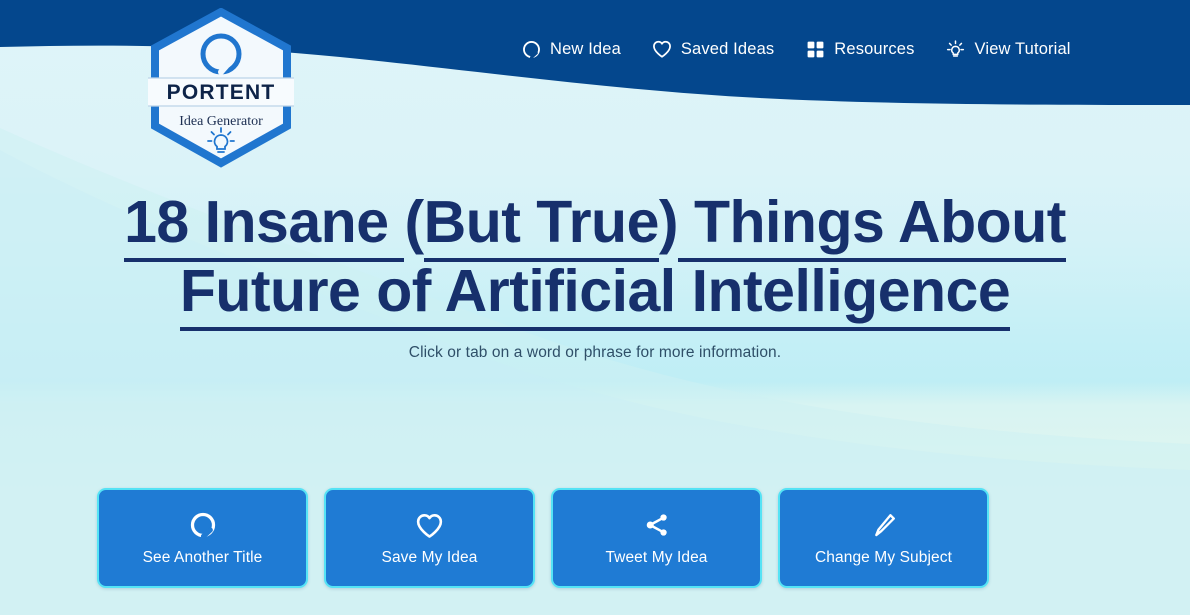 The height and width of the screenshot is (615, 1190). Describe the element at coordinates (657, 525) in the screenshot. I see `share-icon` at that location.